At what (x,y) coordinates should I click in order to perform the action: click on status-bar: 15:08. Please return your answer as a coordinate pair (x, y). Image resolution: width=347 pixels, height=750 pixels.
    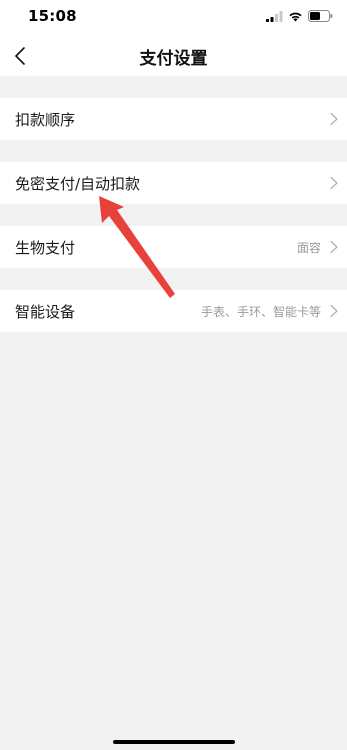
    Looking at the image, I should click on (173, 18).